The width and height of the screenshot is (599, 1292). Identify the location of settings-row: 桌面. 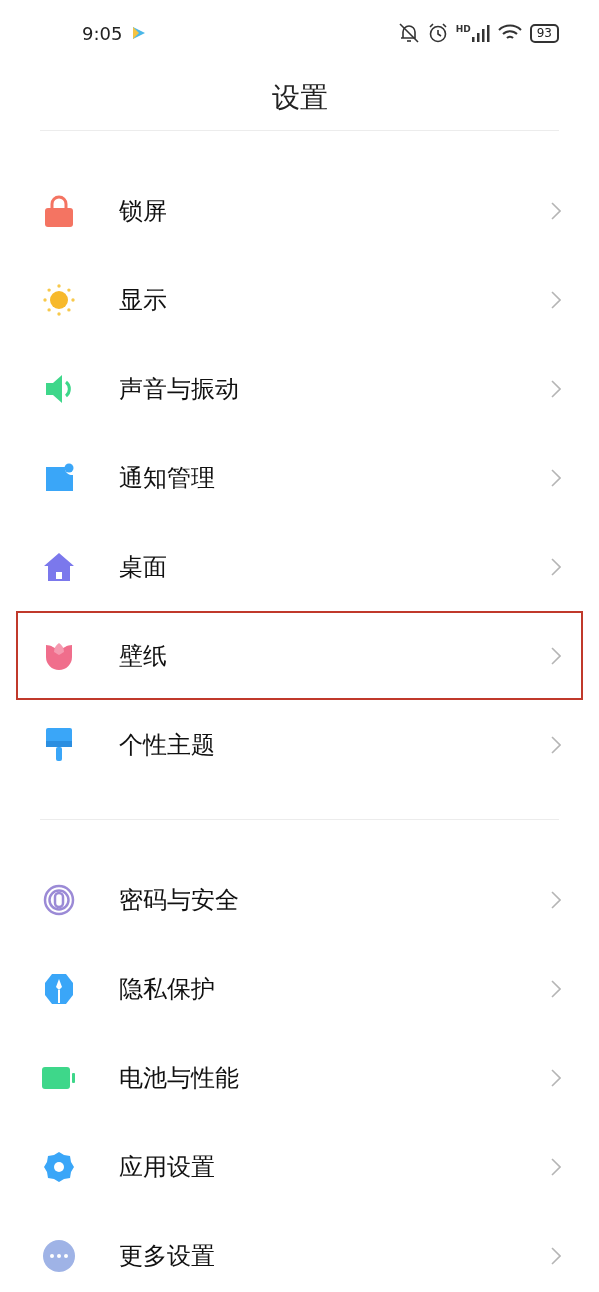
(299, 566).